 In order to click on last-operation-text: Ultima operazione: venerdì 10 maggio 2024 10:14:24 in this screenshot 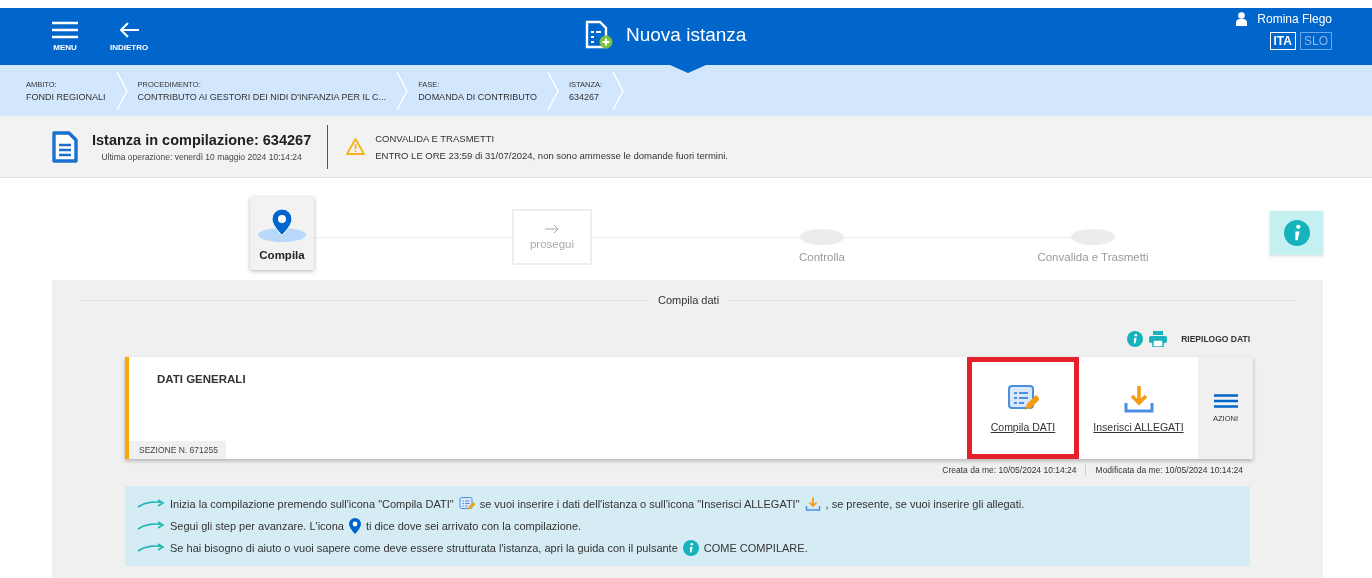, I will do `click(201, 156)`.